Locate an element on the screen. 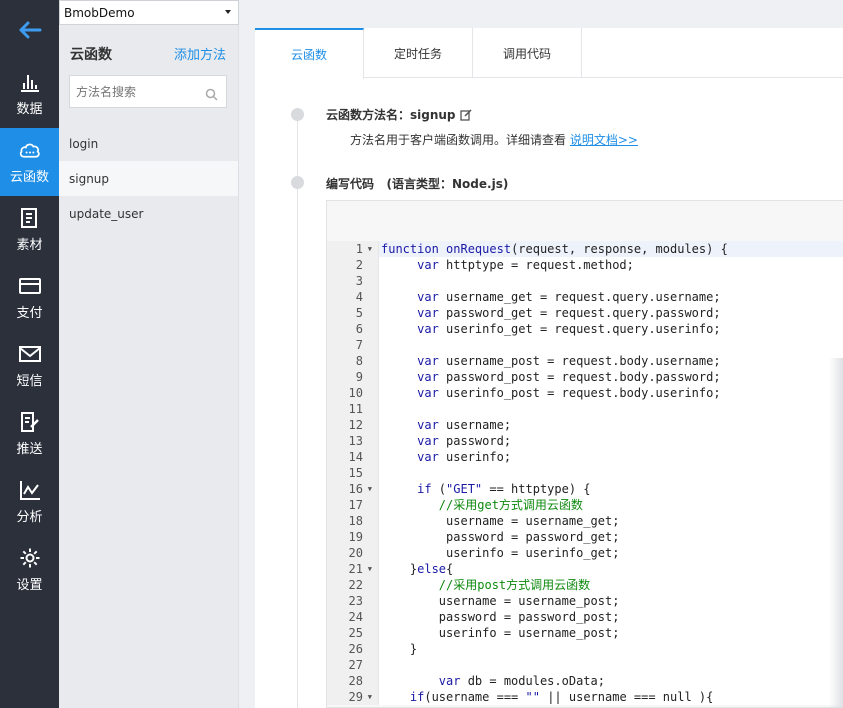 The image size is (843, 708). line-number: 29 ▼ is located at coordinates (349, 697).